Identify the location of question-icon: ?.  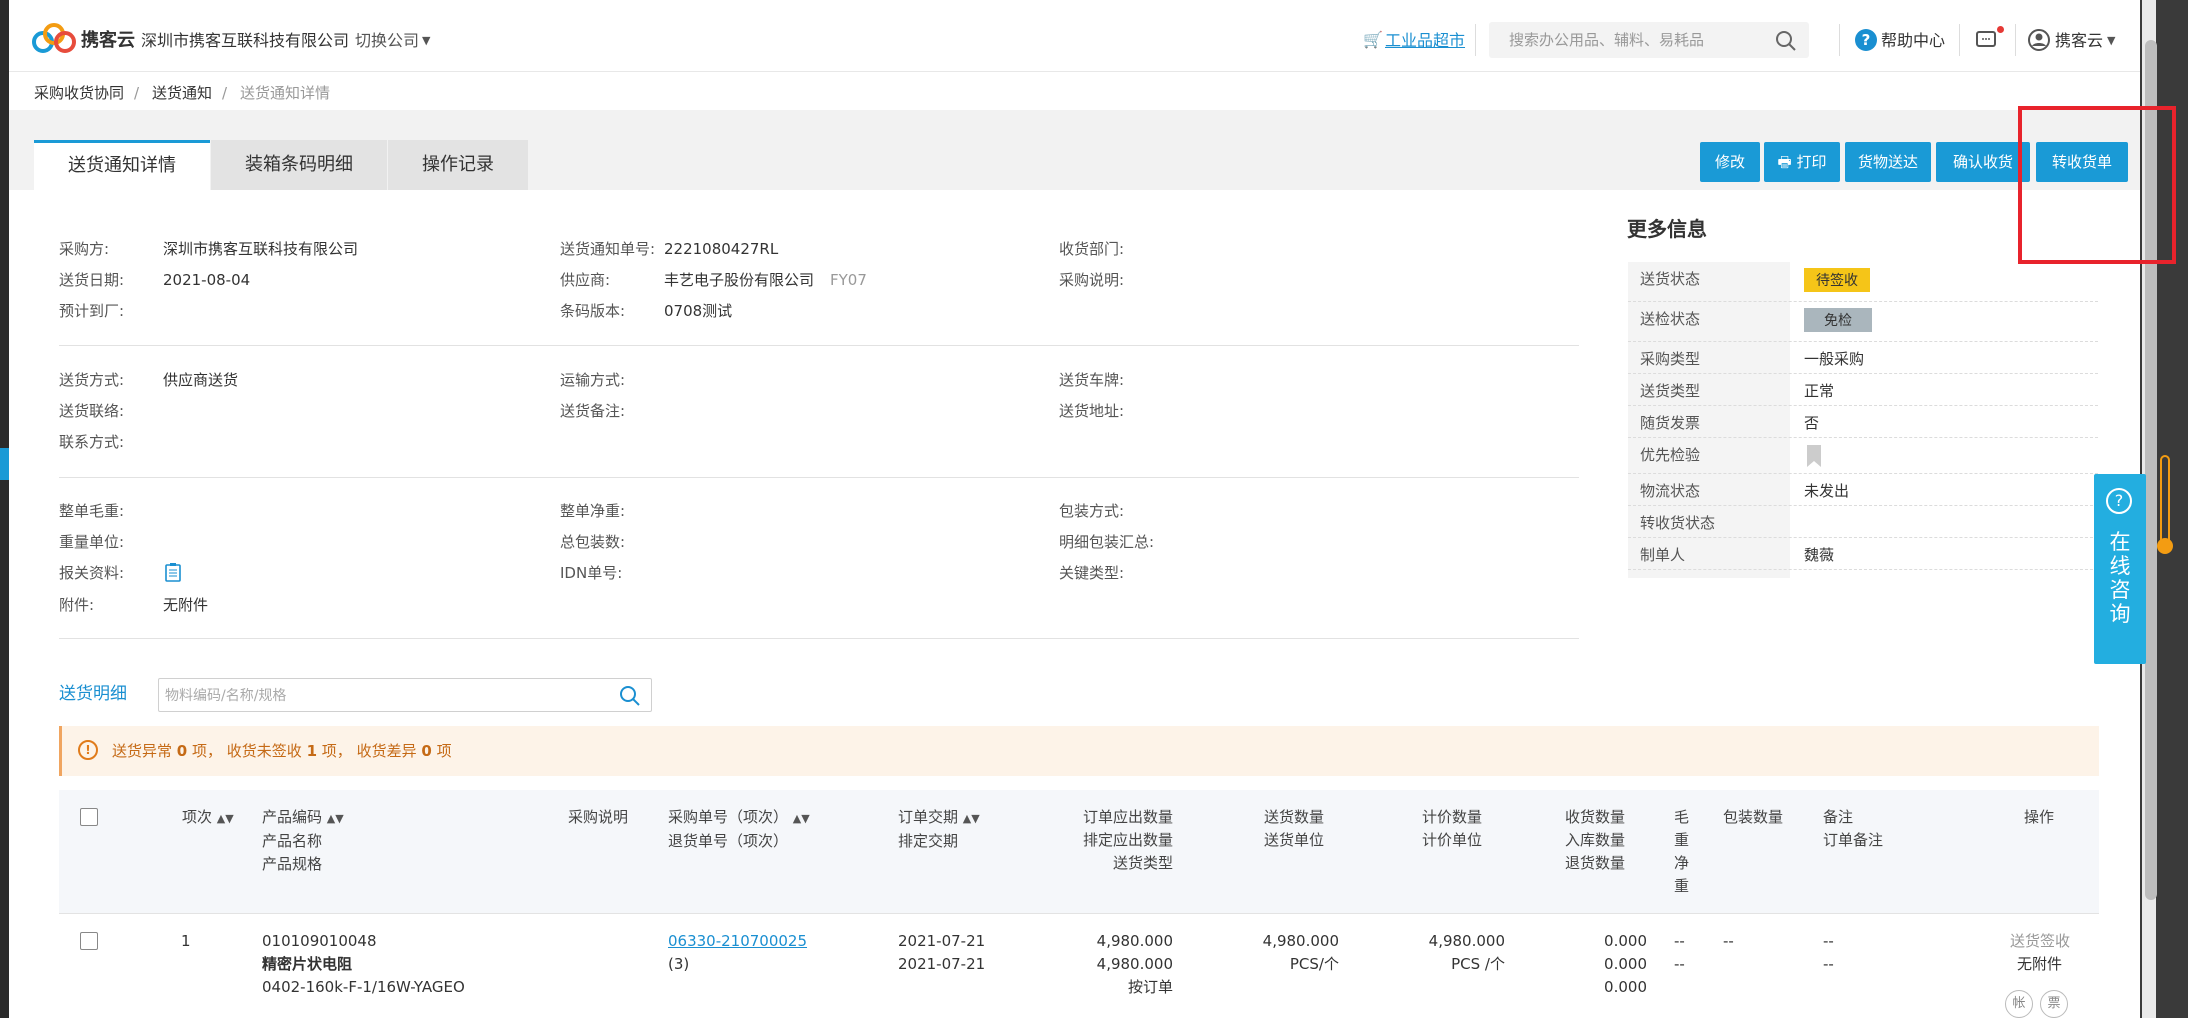
(2119, 501).